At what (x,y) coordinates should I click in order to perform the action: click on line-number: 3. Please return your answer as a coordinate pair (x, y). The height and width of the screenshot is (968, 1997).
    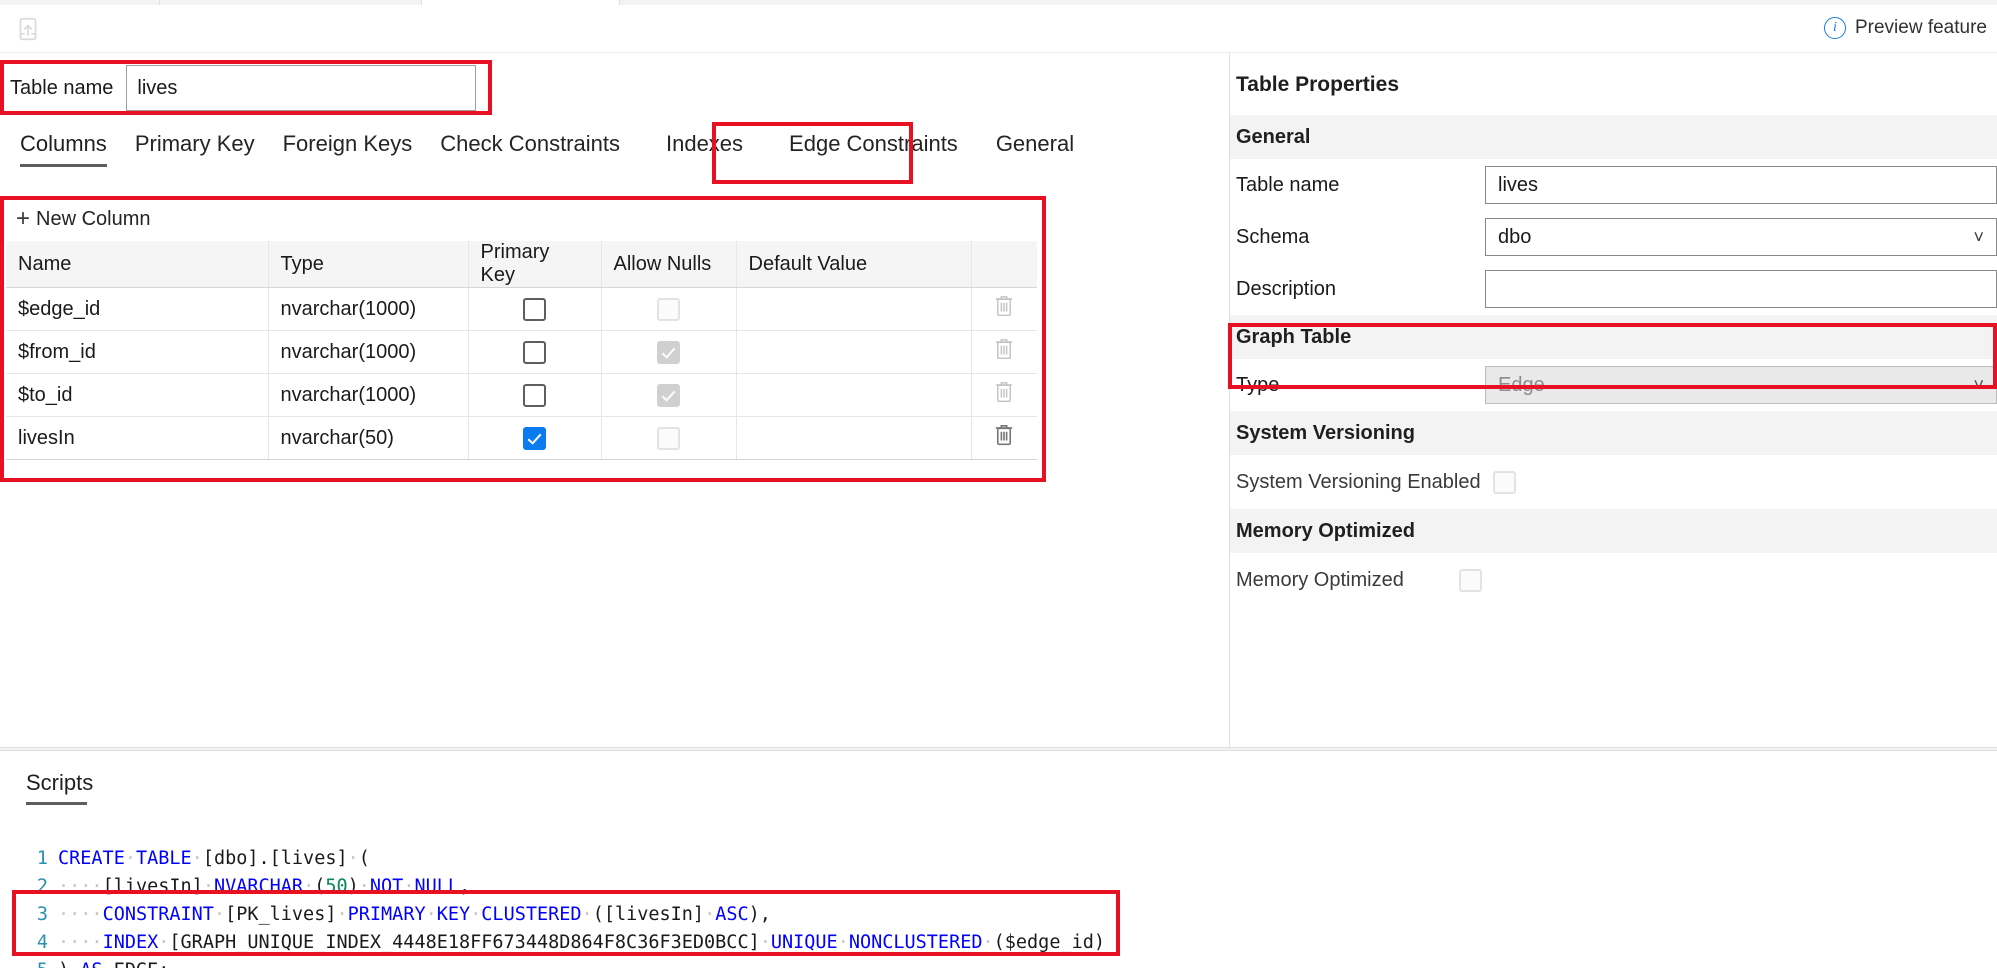
    Looking at the image, I should click on (42, 914).